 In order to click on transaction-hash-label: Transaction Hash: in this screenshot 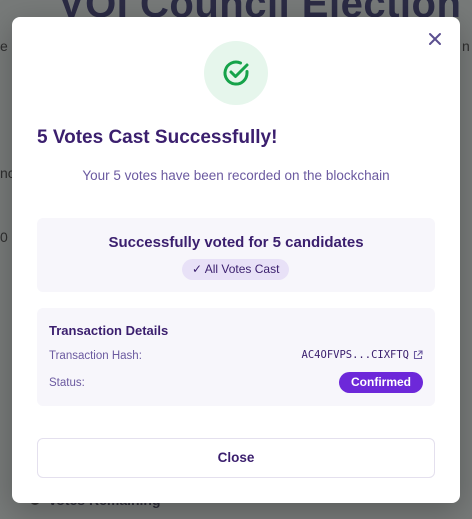, I will do `click(95, 356)`.